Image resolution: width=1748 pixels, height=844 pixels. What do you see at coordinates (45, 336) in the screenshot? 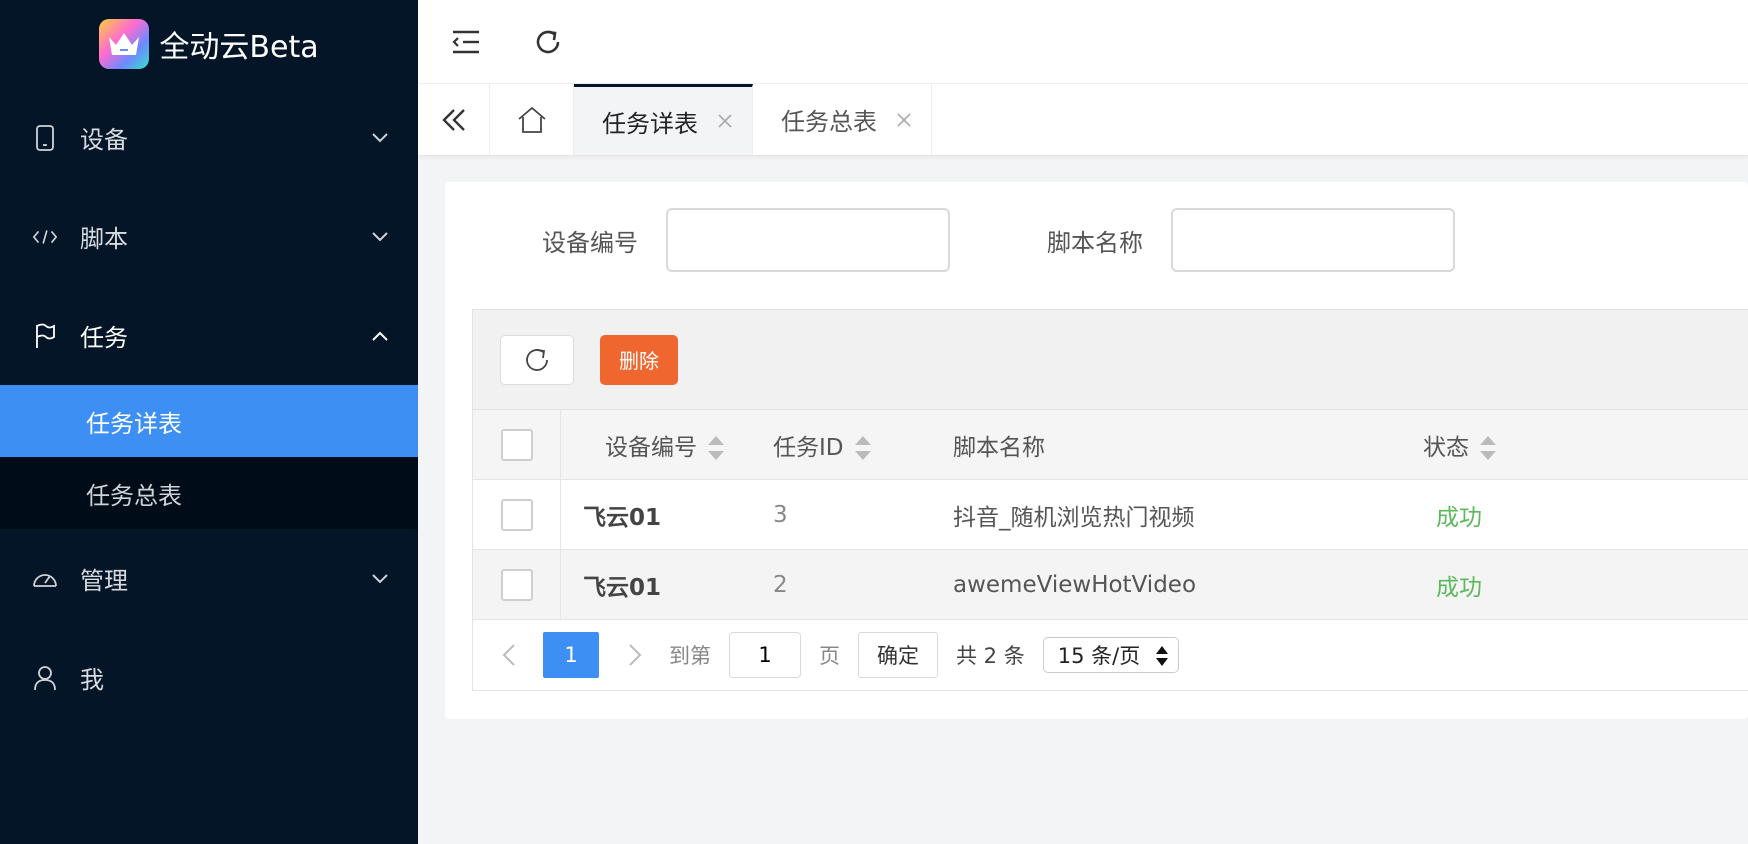
I see `flag-icon` at bounding box center [45, 336].